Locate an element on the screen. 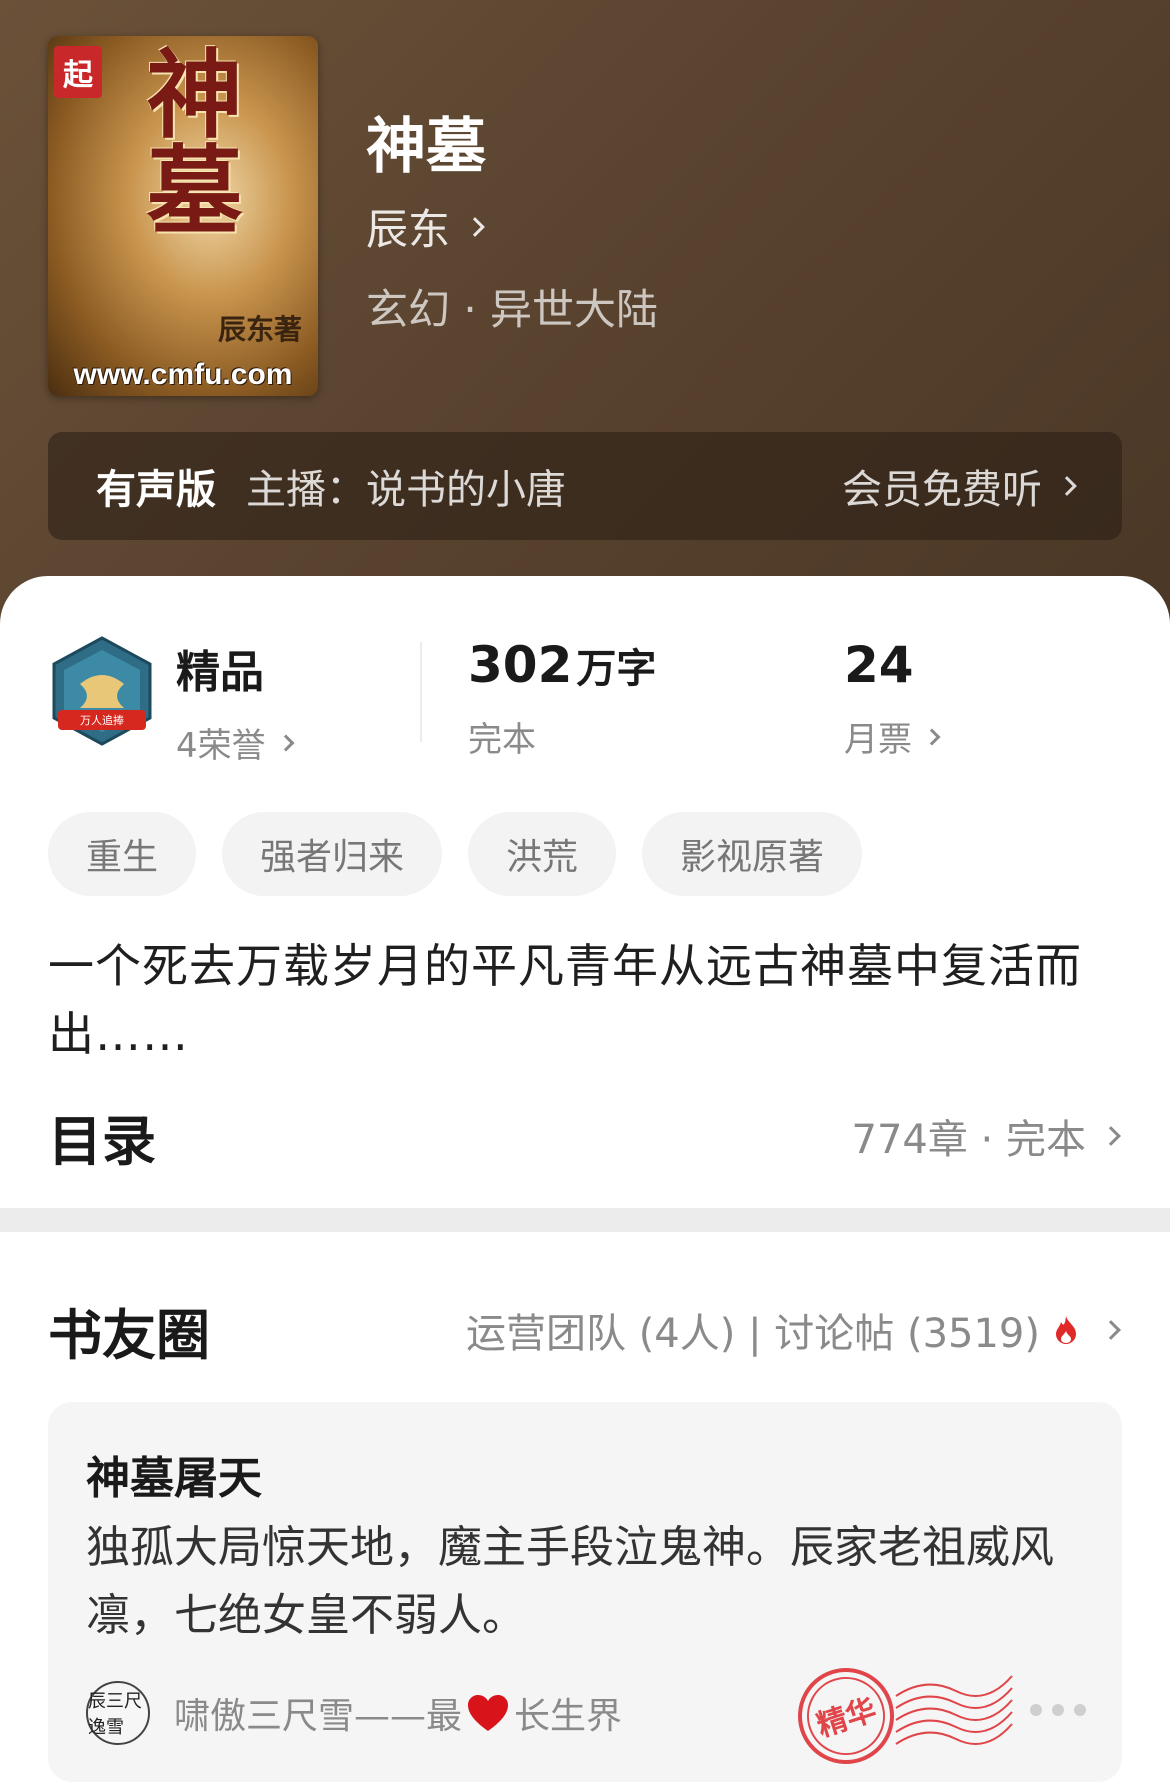 Image resolution: width=1170 pixels, height=1791 pixels. toc-row: 目录 774章 · 完本 is located at coordinates (584, 1136).